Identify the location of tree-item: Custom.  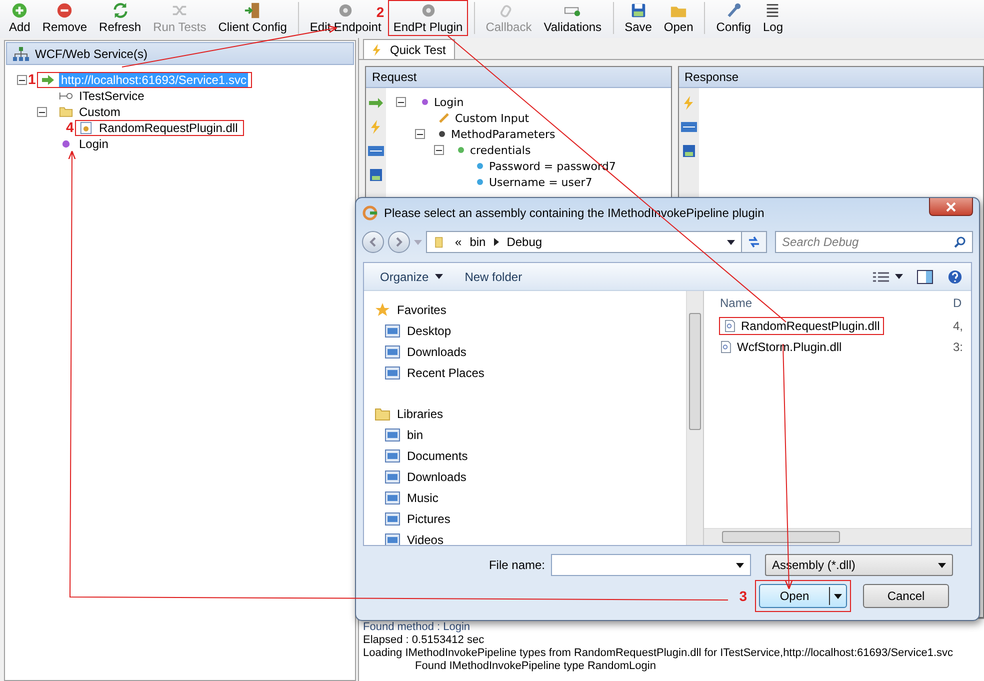
(90, 112).